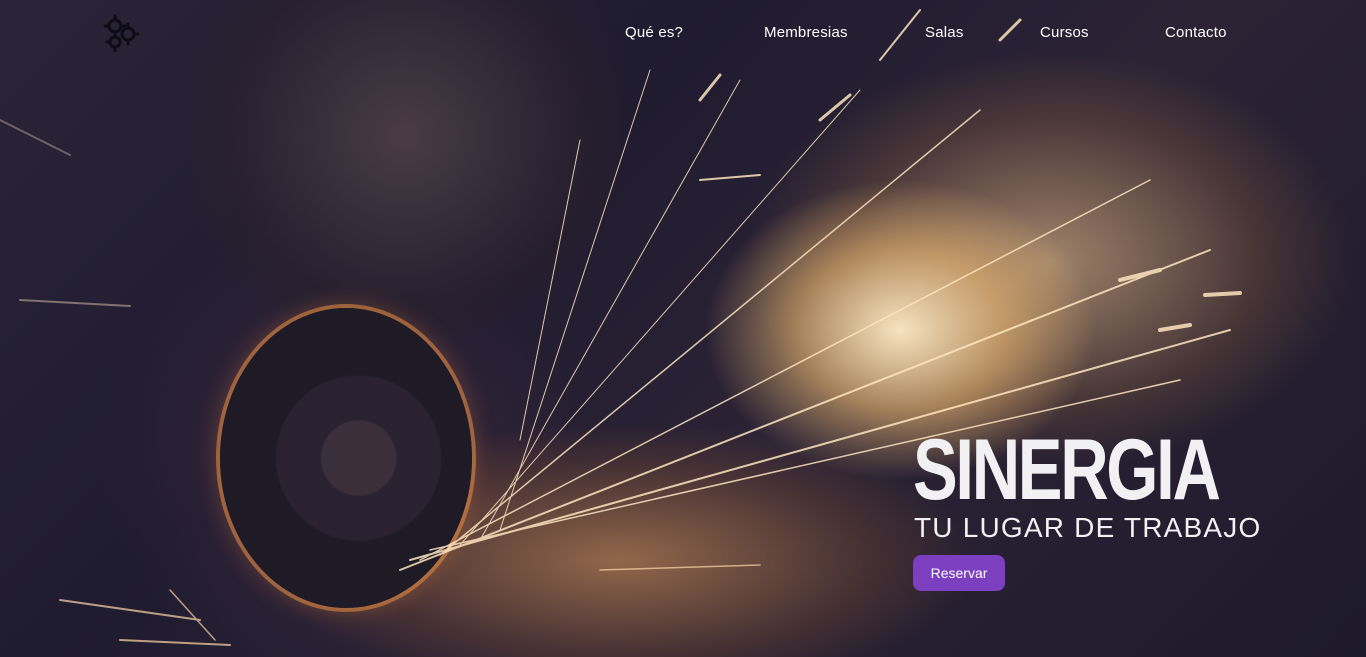 The image size is (1366, 657). What do you see at coordinates (654, 32) in the screenshot?
I see `nav-link-que-es: Qué es?` at bounding box center [654, 32].